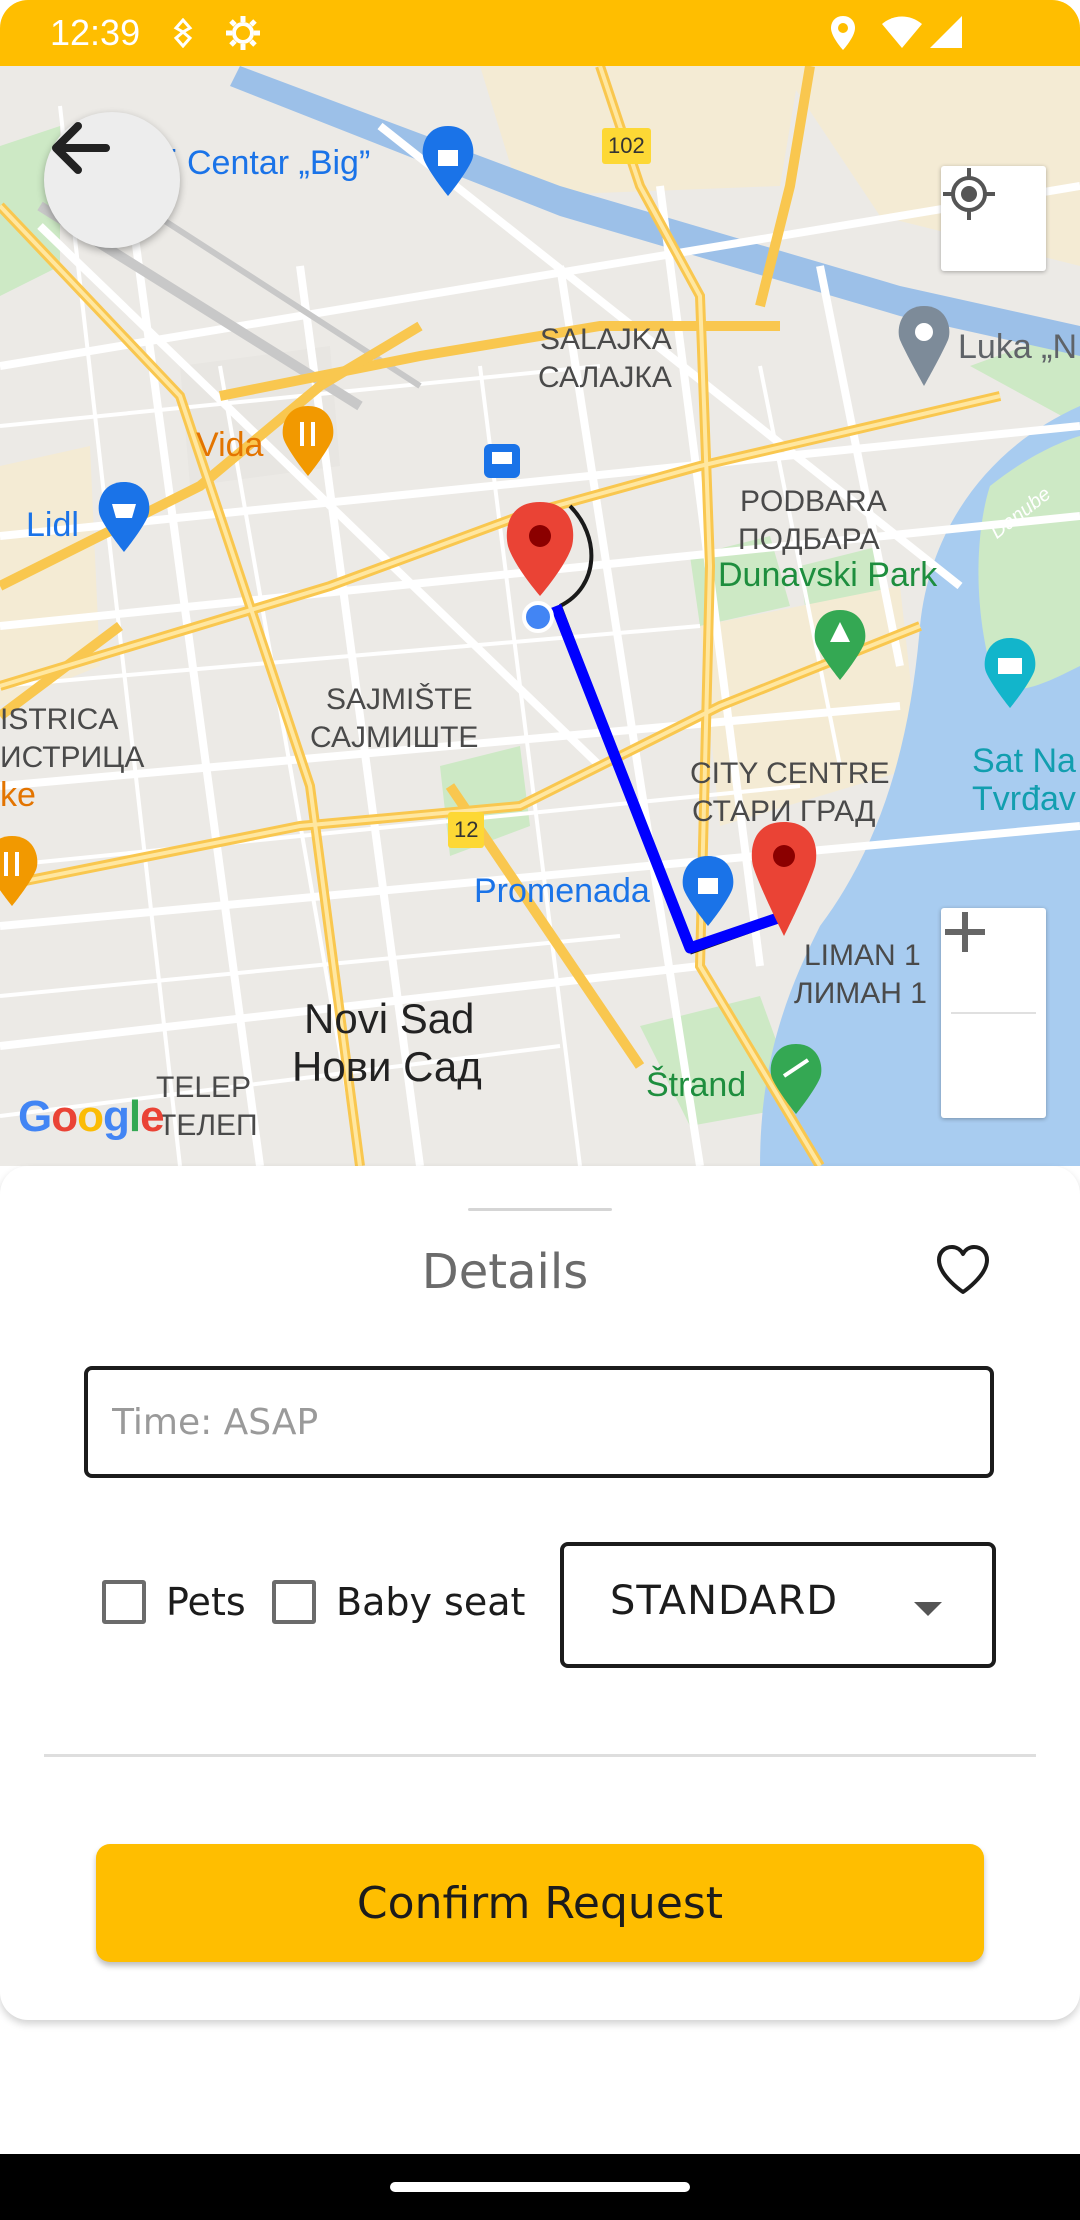 Image resolution: width=1080 pixels, height=2220 pixels. I want to click on system-nav-bar, so click(540, 2187).